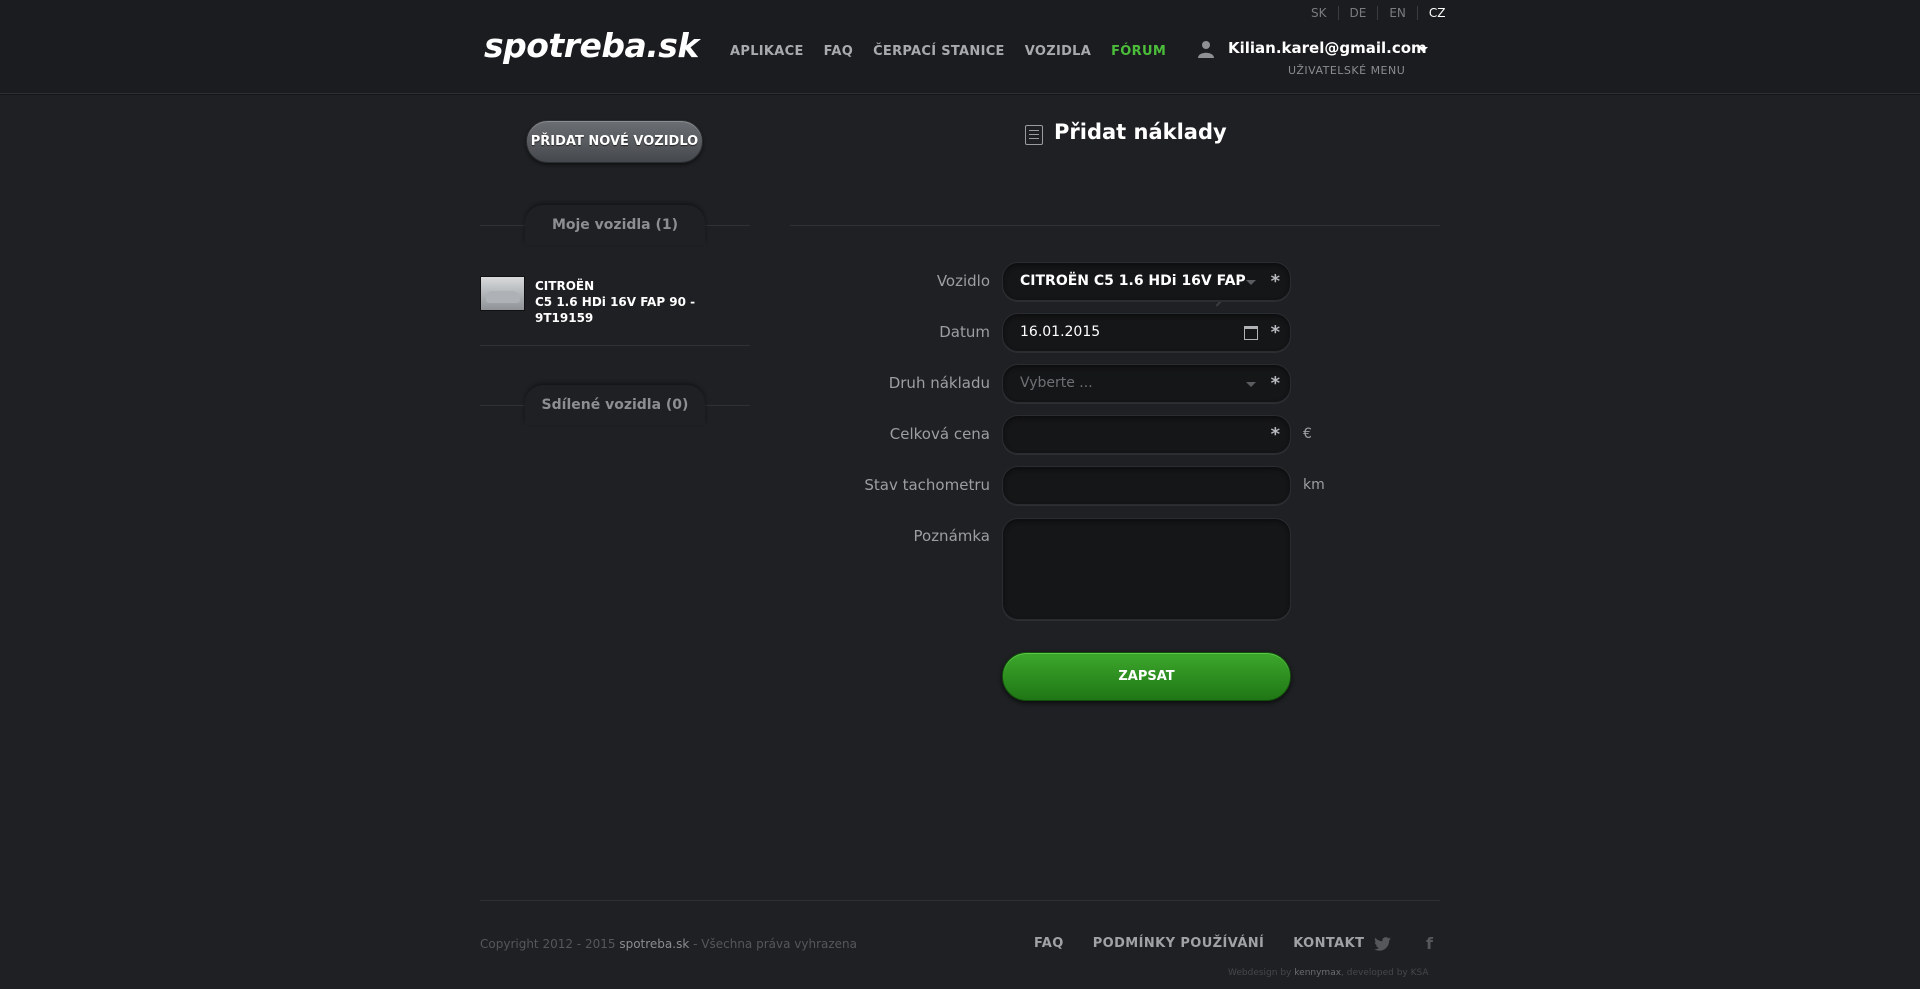 Image resolution: width=1920 pixels, height=989 pixels. I want to click on site-logo: spotreba.sk, so click(591, 45).